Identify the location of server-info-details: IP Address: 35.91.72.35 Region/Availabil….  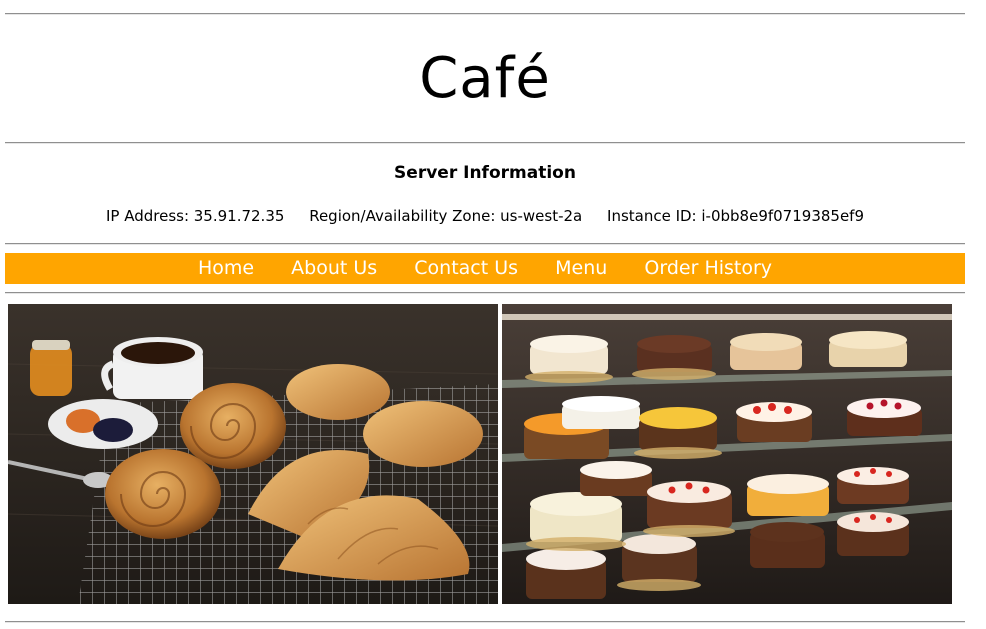
(485, 216).